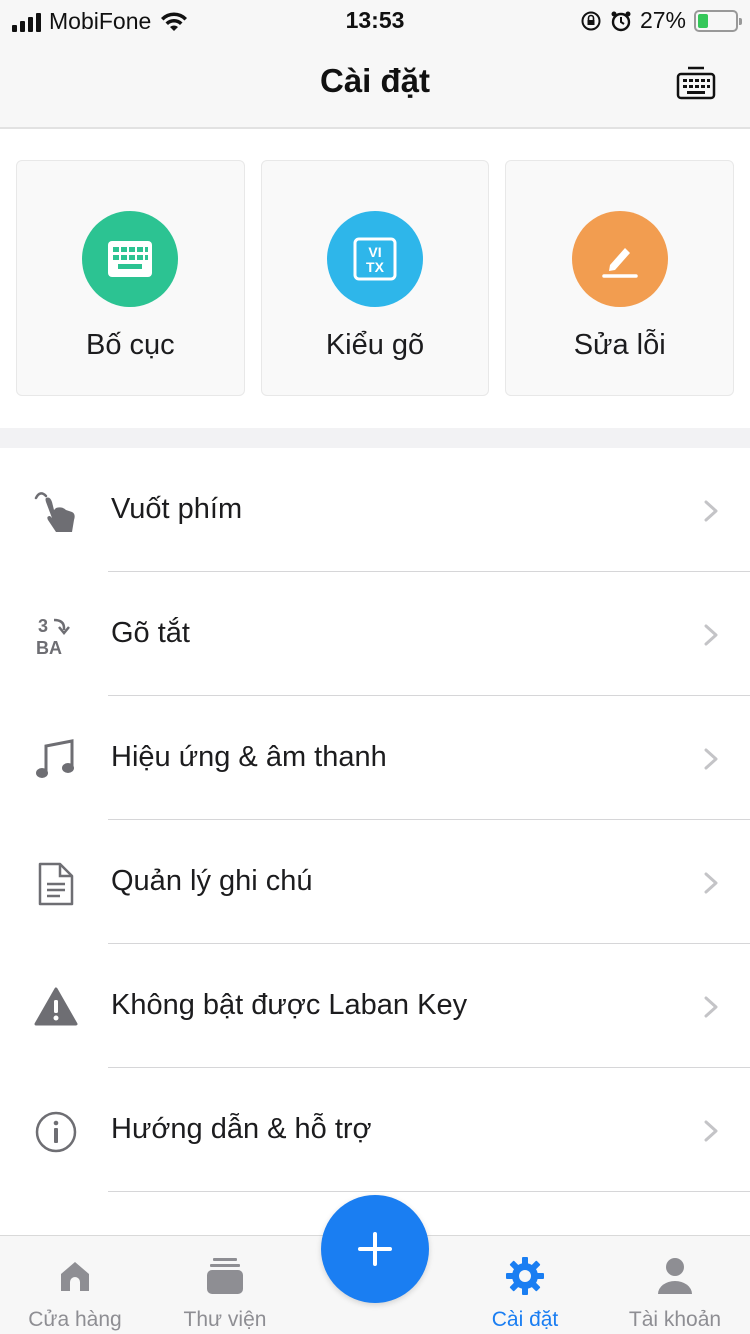  What do you see at coordinates (525, 1319) in the screenshot?
I see `tab-settings-label: Cài đặt` at bounding box center [525, 1319].